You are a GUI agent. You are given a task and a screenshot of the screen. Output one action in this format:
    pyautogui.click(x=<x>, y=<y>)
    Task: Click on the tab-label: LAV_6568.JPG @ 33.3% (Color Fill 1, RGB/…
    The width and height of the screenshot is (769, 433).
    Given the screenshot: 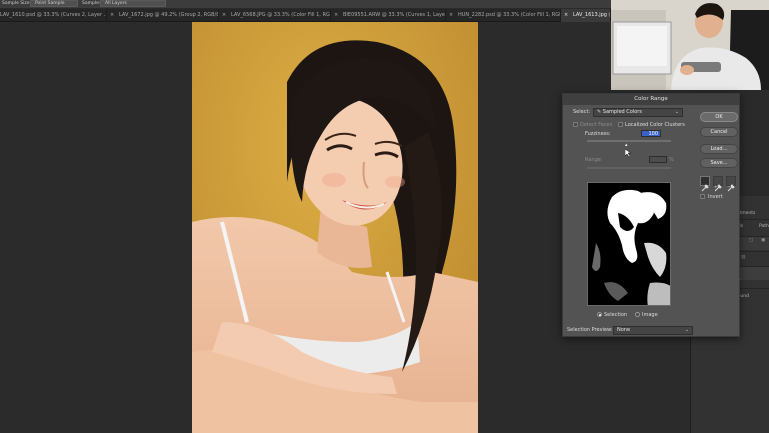 What is the action you would take?
    pyautogui.click(x=281, y=15)
    